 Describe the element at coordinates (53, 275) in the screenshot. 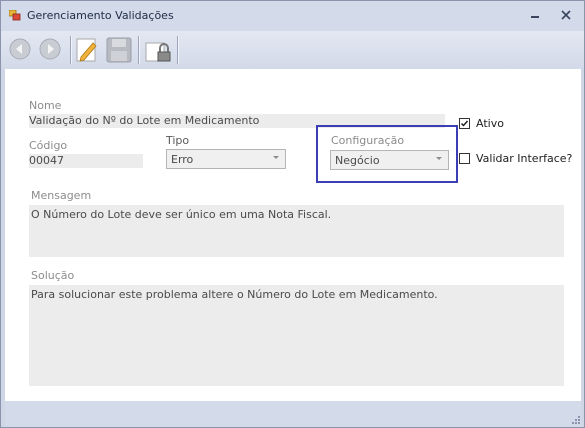

I see `solucao-label: Solução` at that location.